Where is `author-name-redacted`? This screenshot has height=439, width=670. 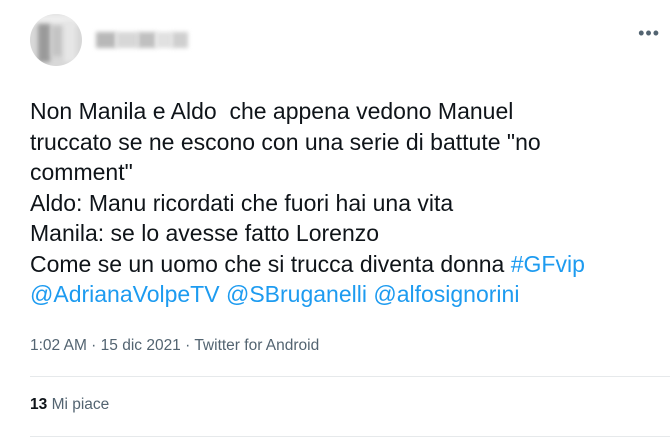
author-name-redacted is located at coordinates (142, 40).